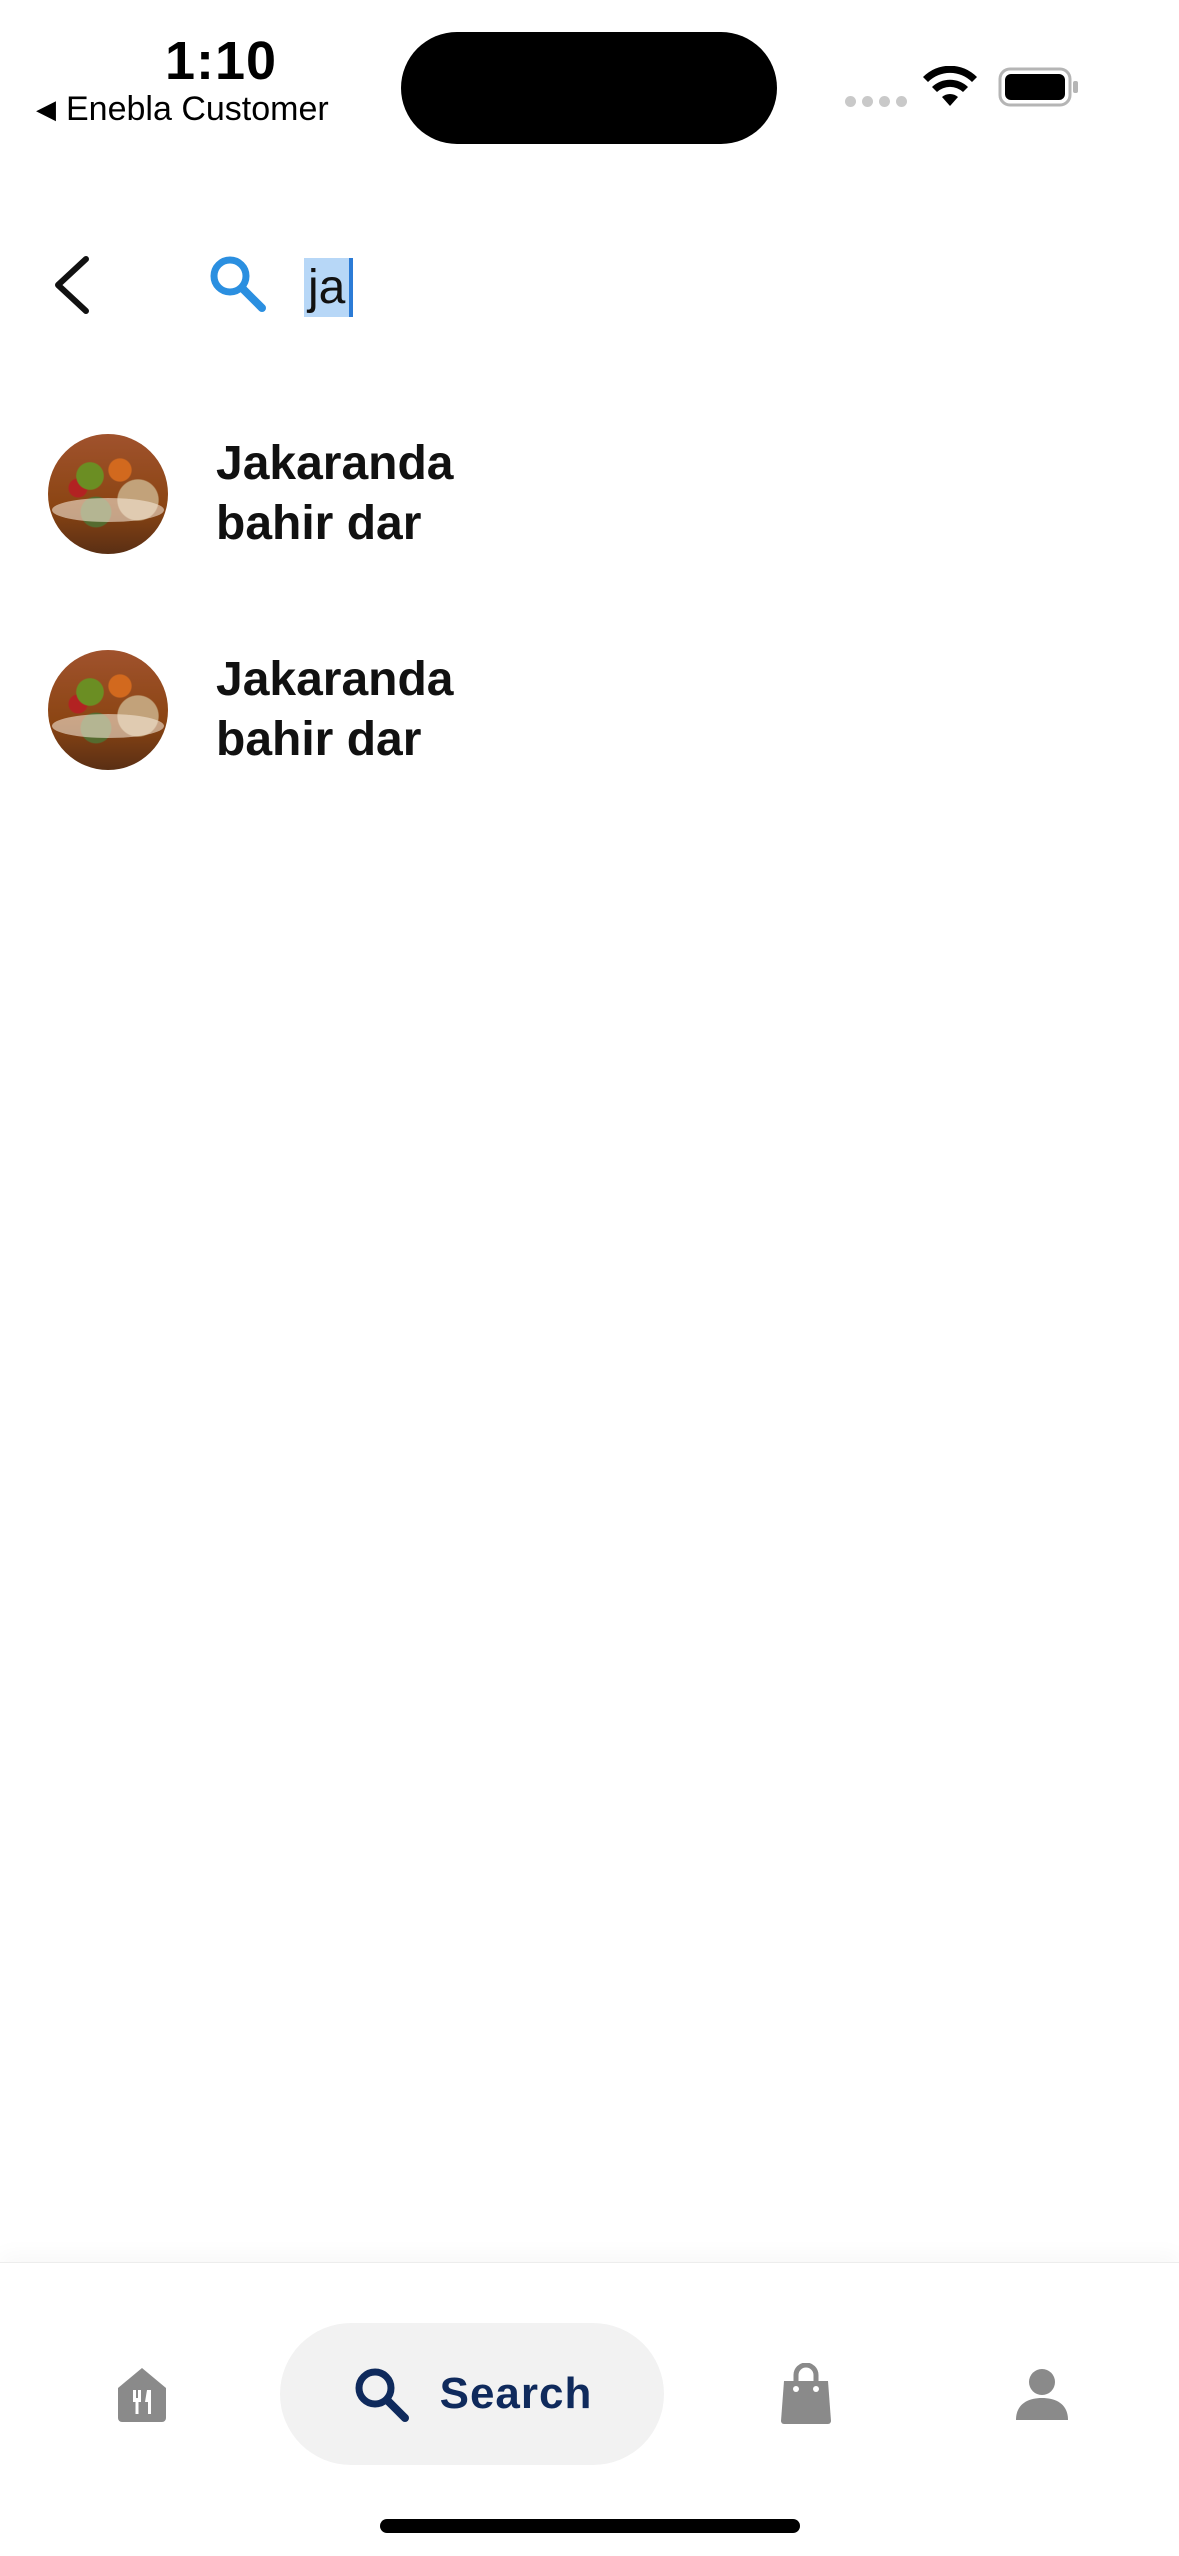 Image resolution: width=1179 pixels, height=2556 pixels. Describe the element at coordinates (589, 285) in the screenshot. I see `search-header: ja` at that location.